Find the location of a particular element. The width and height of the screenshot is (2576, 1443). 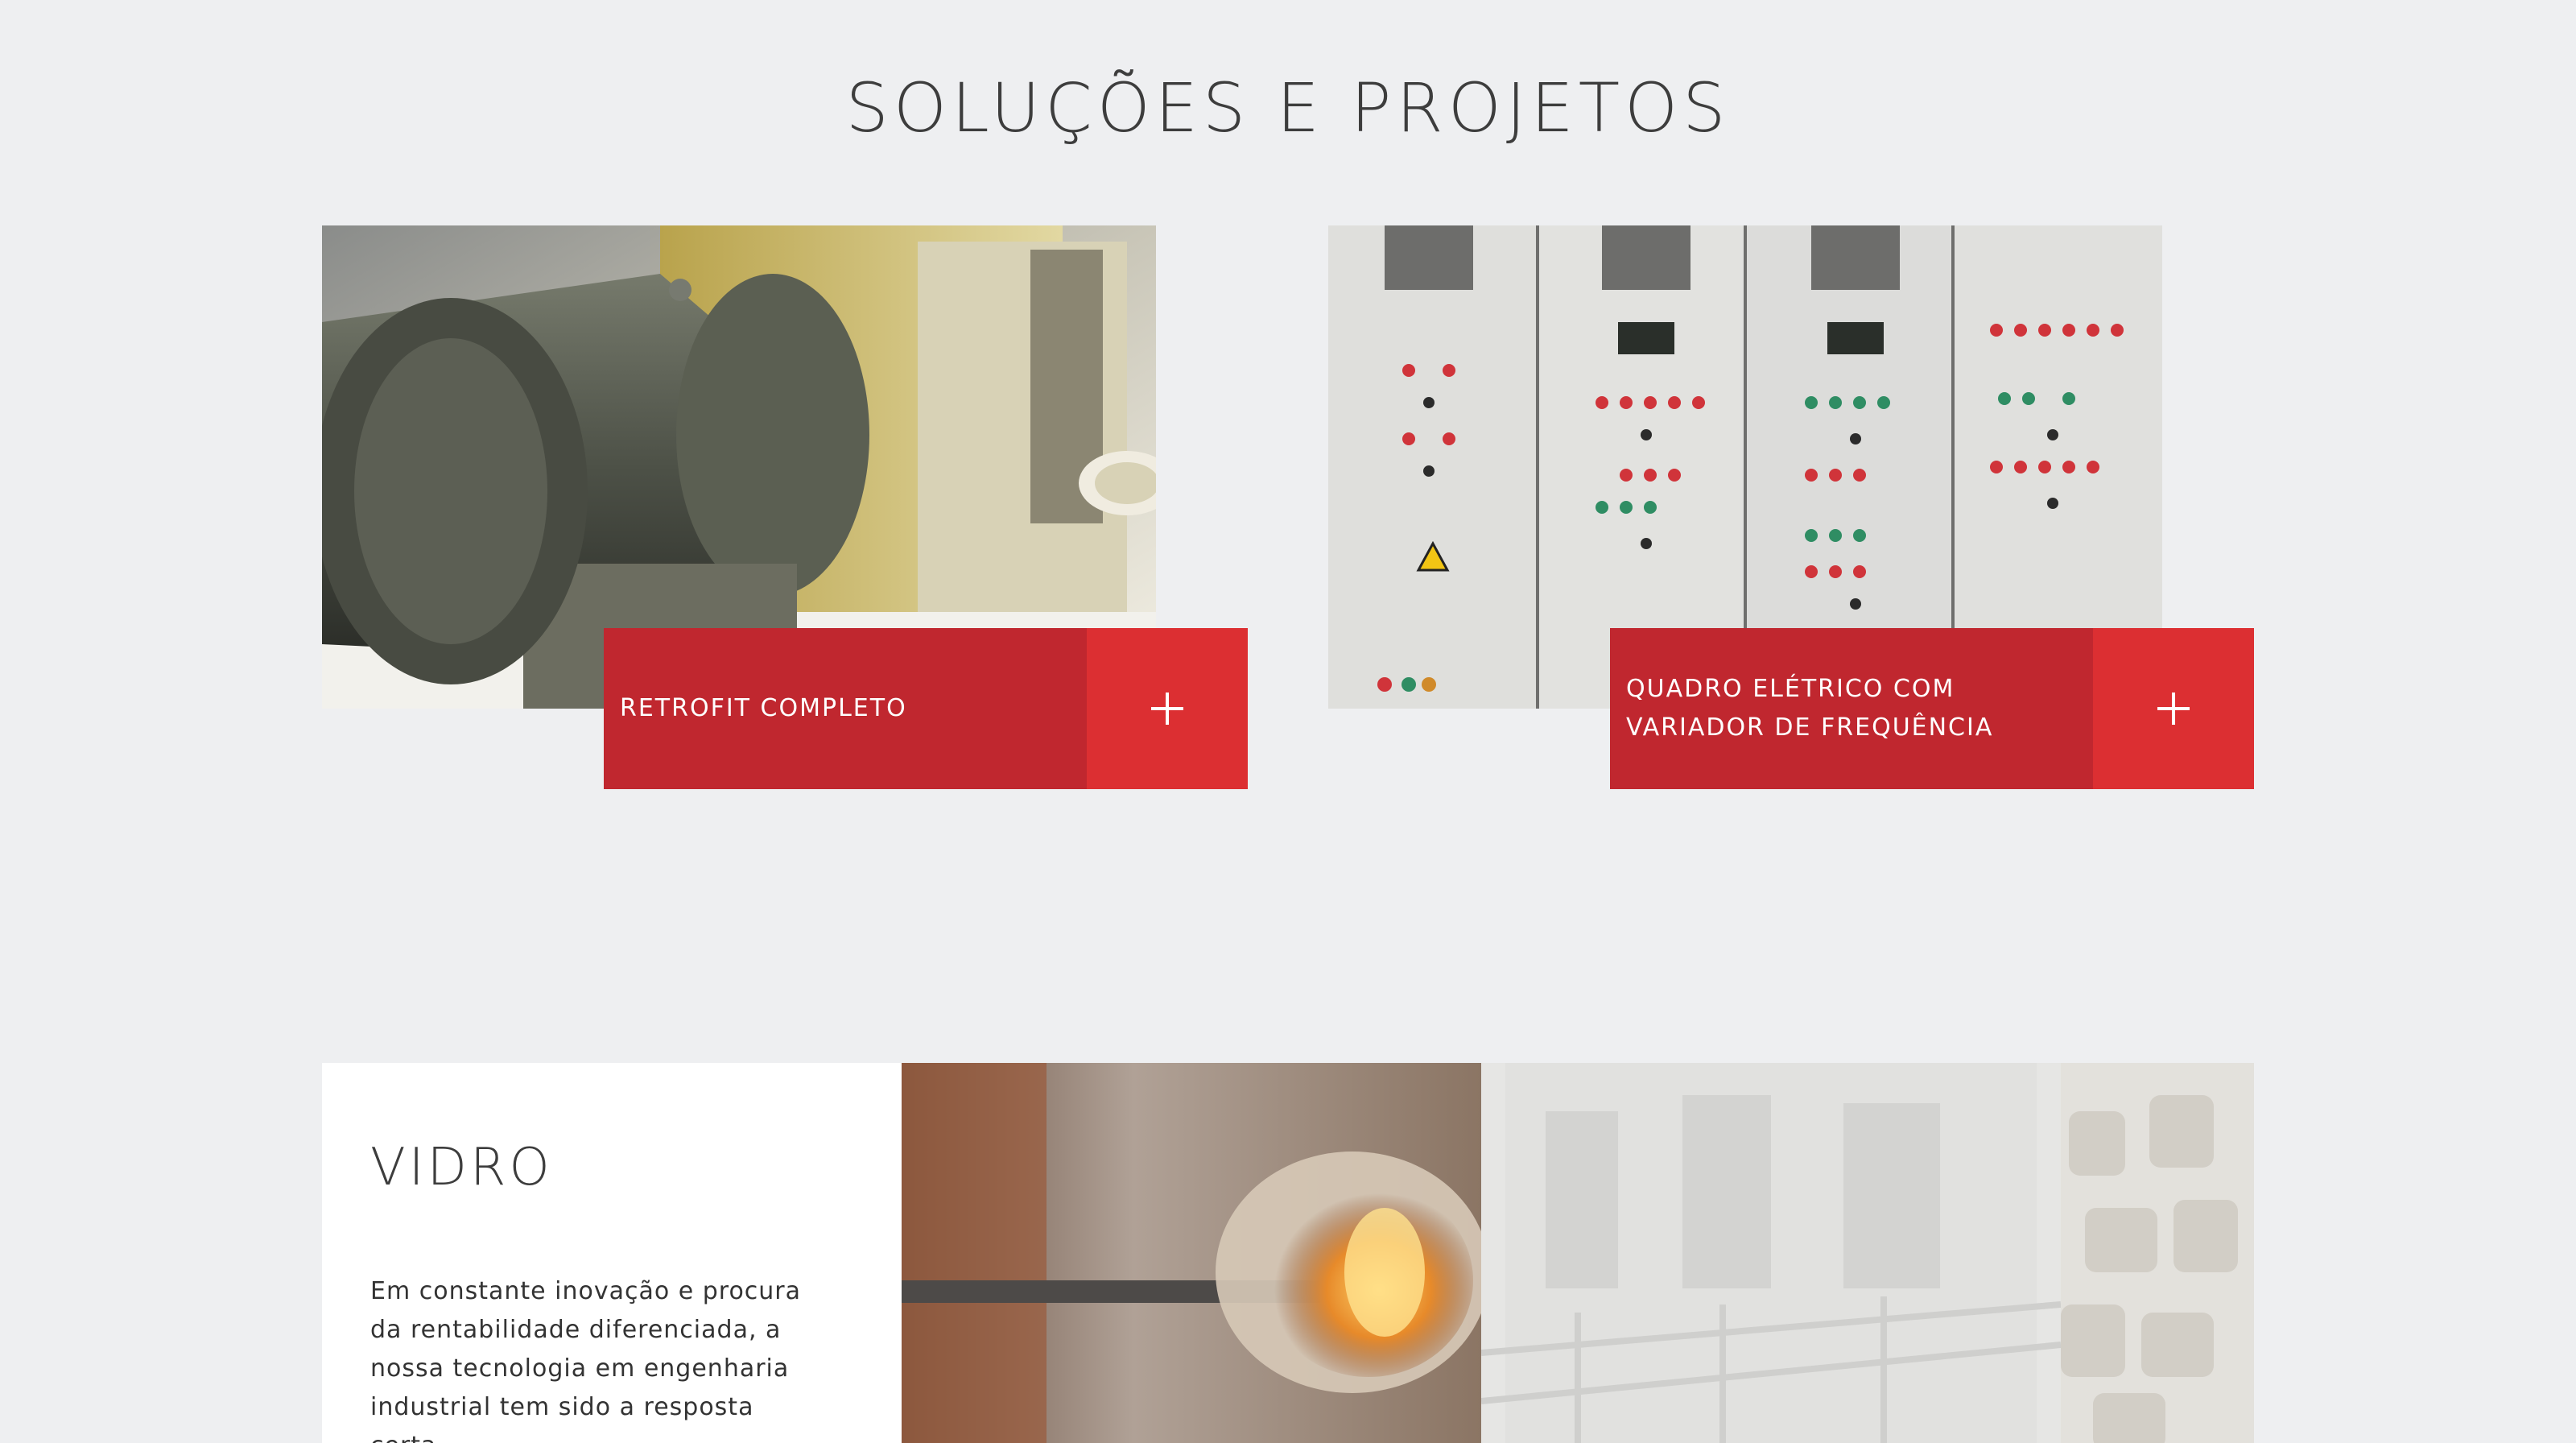

sector-image-glass is located at coordinates (1191, 1253).